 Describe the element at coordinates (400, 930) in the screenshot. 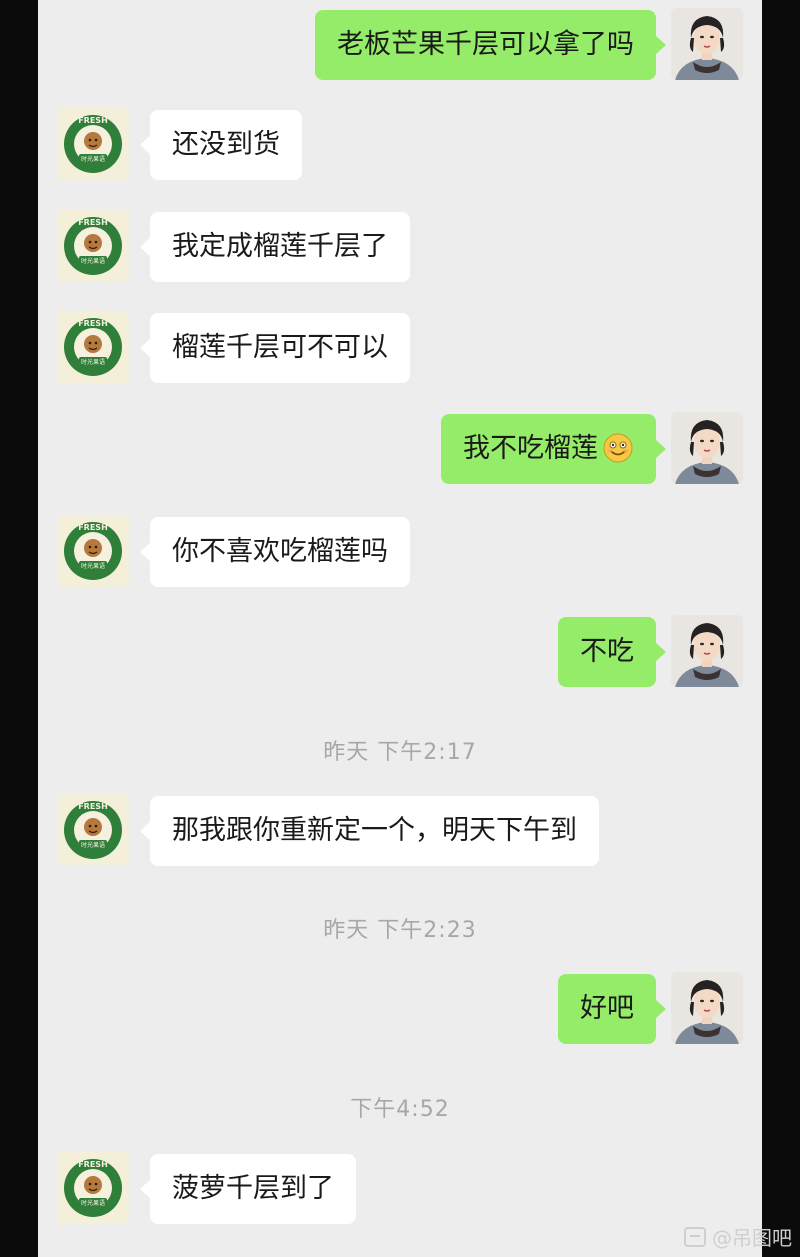

I see `timestamp: 昨天 下午2:23` at that location.